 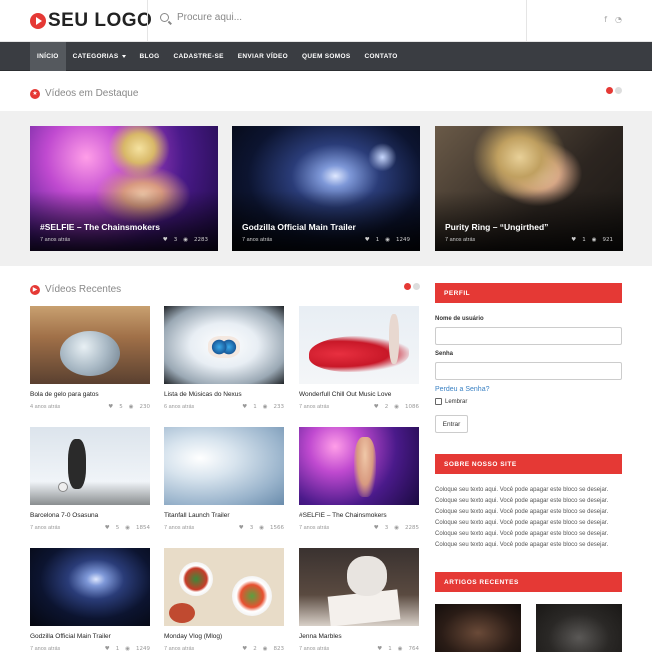 I want to click on video-title: Jenna Marbles, so click(x=359, y=636).